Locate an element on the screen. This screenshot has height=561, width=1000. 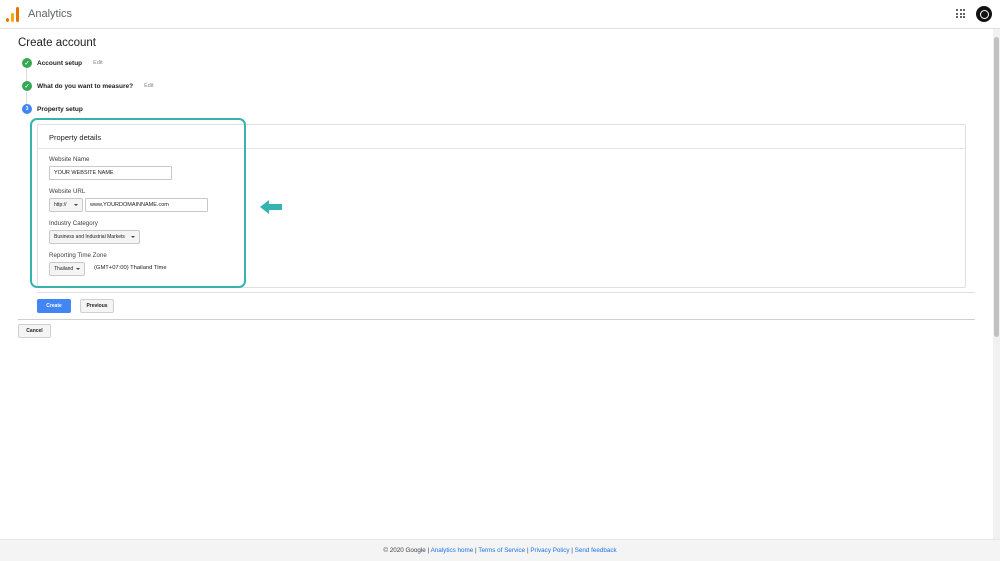
scrollbar is located at coordinates (996, 284).